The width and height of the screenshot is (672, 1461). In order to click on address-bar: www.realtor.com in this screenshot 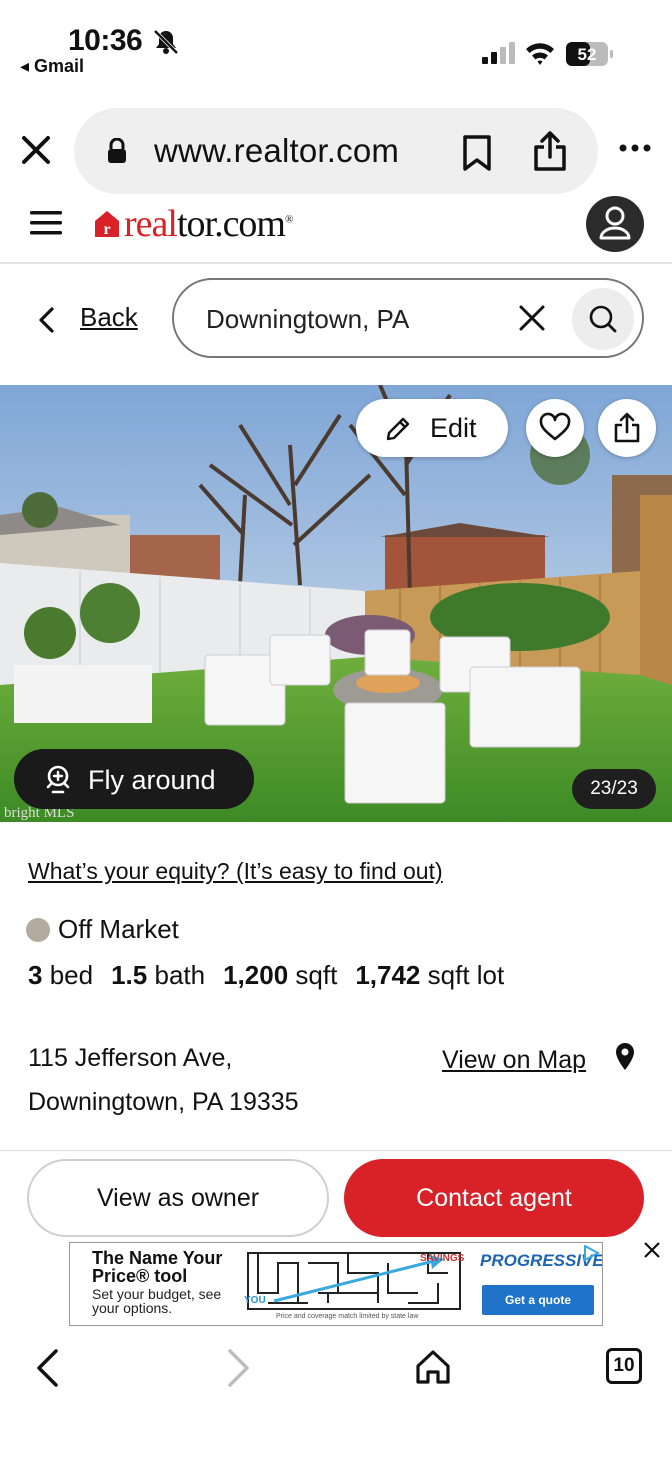, I will do `click(336, 151)`.